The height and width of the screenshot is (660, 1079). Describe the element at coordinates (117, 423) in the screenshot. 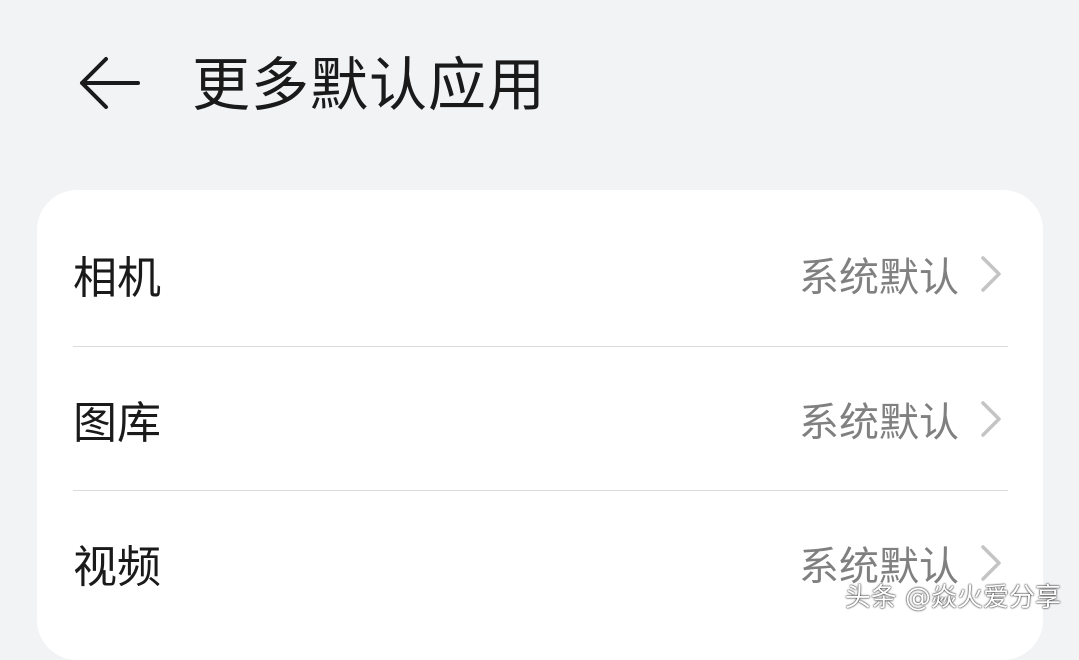

I see `setting-label: 图库` at that location.